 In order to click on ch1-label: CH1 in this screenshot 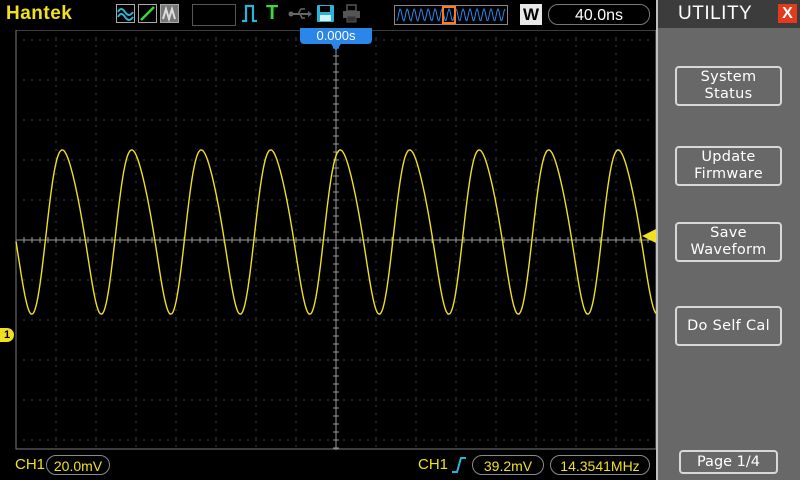, I will do `click(30, 464)`.